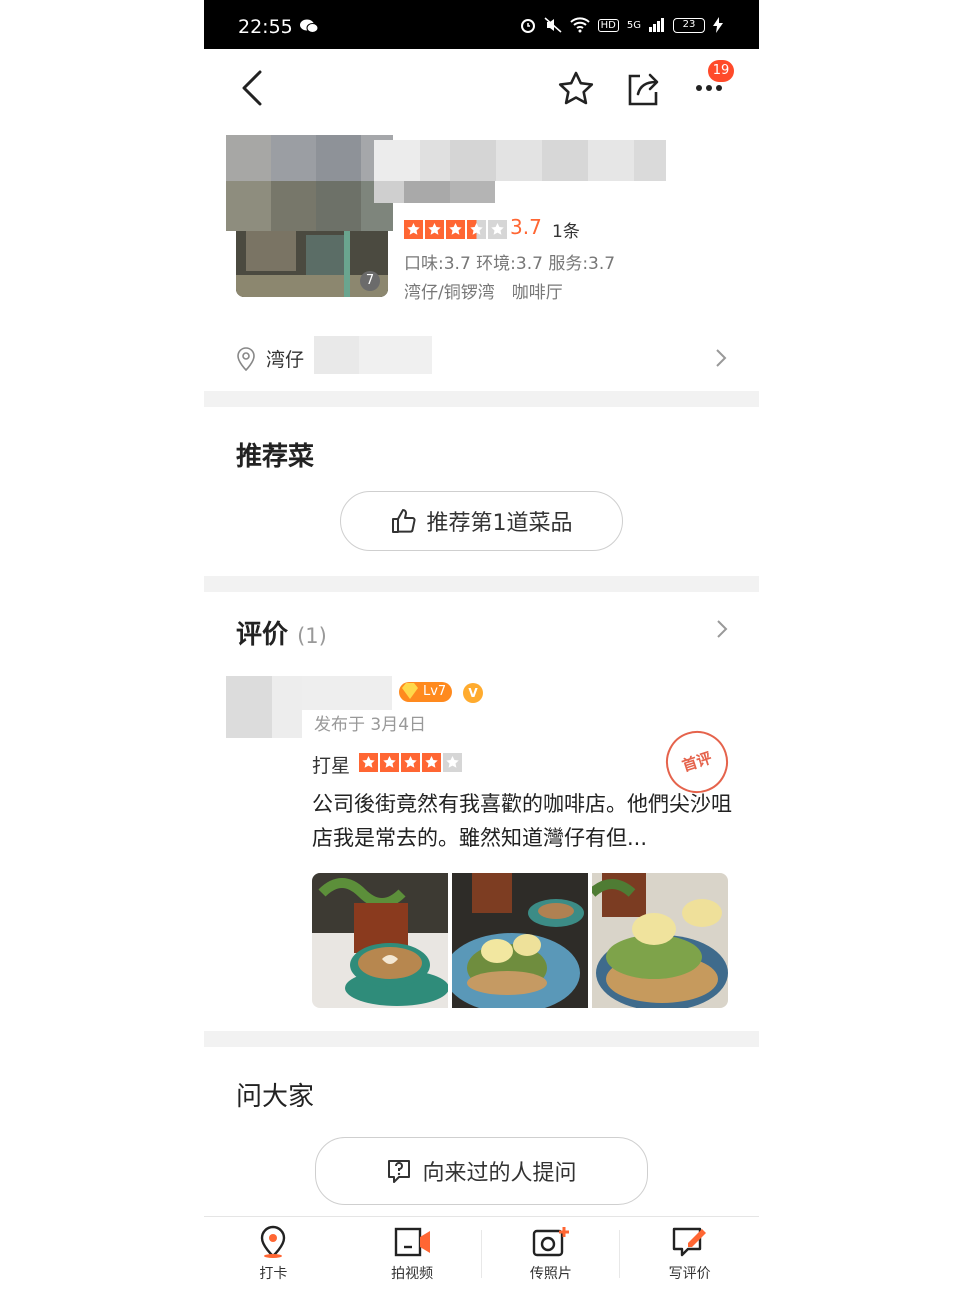 Image resolution: width=960 pixels, height=1289 pixels. What do you see at coordinates (273, 1274) in the screenshot?
I see `tab-checkin-label: 打卡` at bounding box center [273, 1274].